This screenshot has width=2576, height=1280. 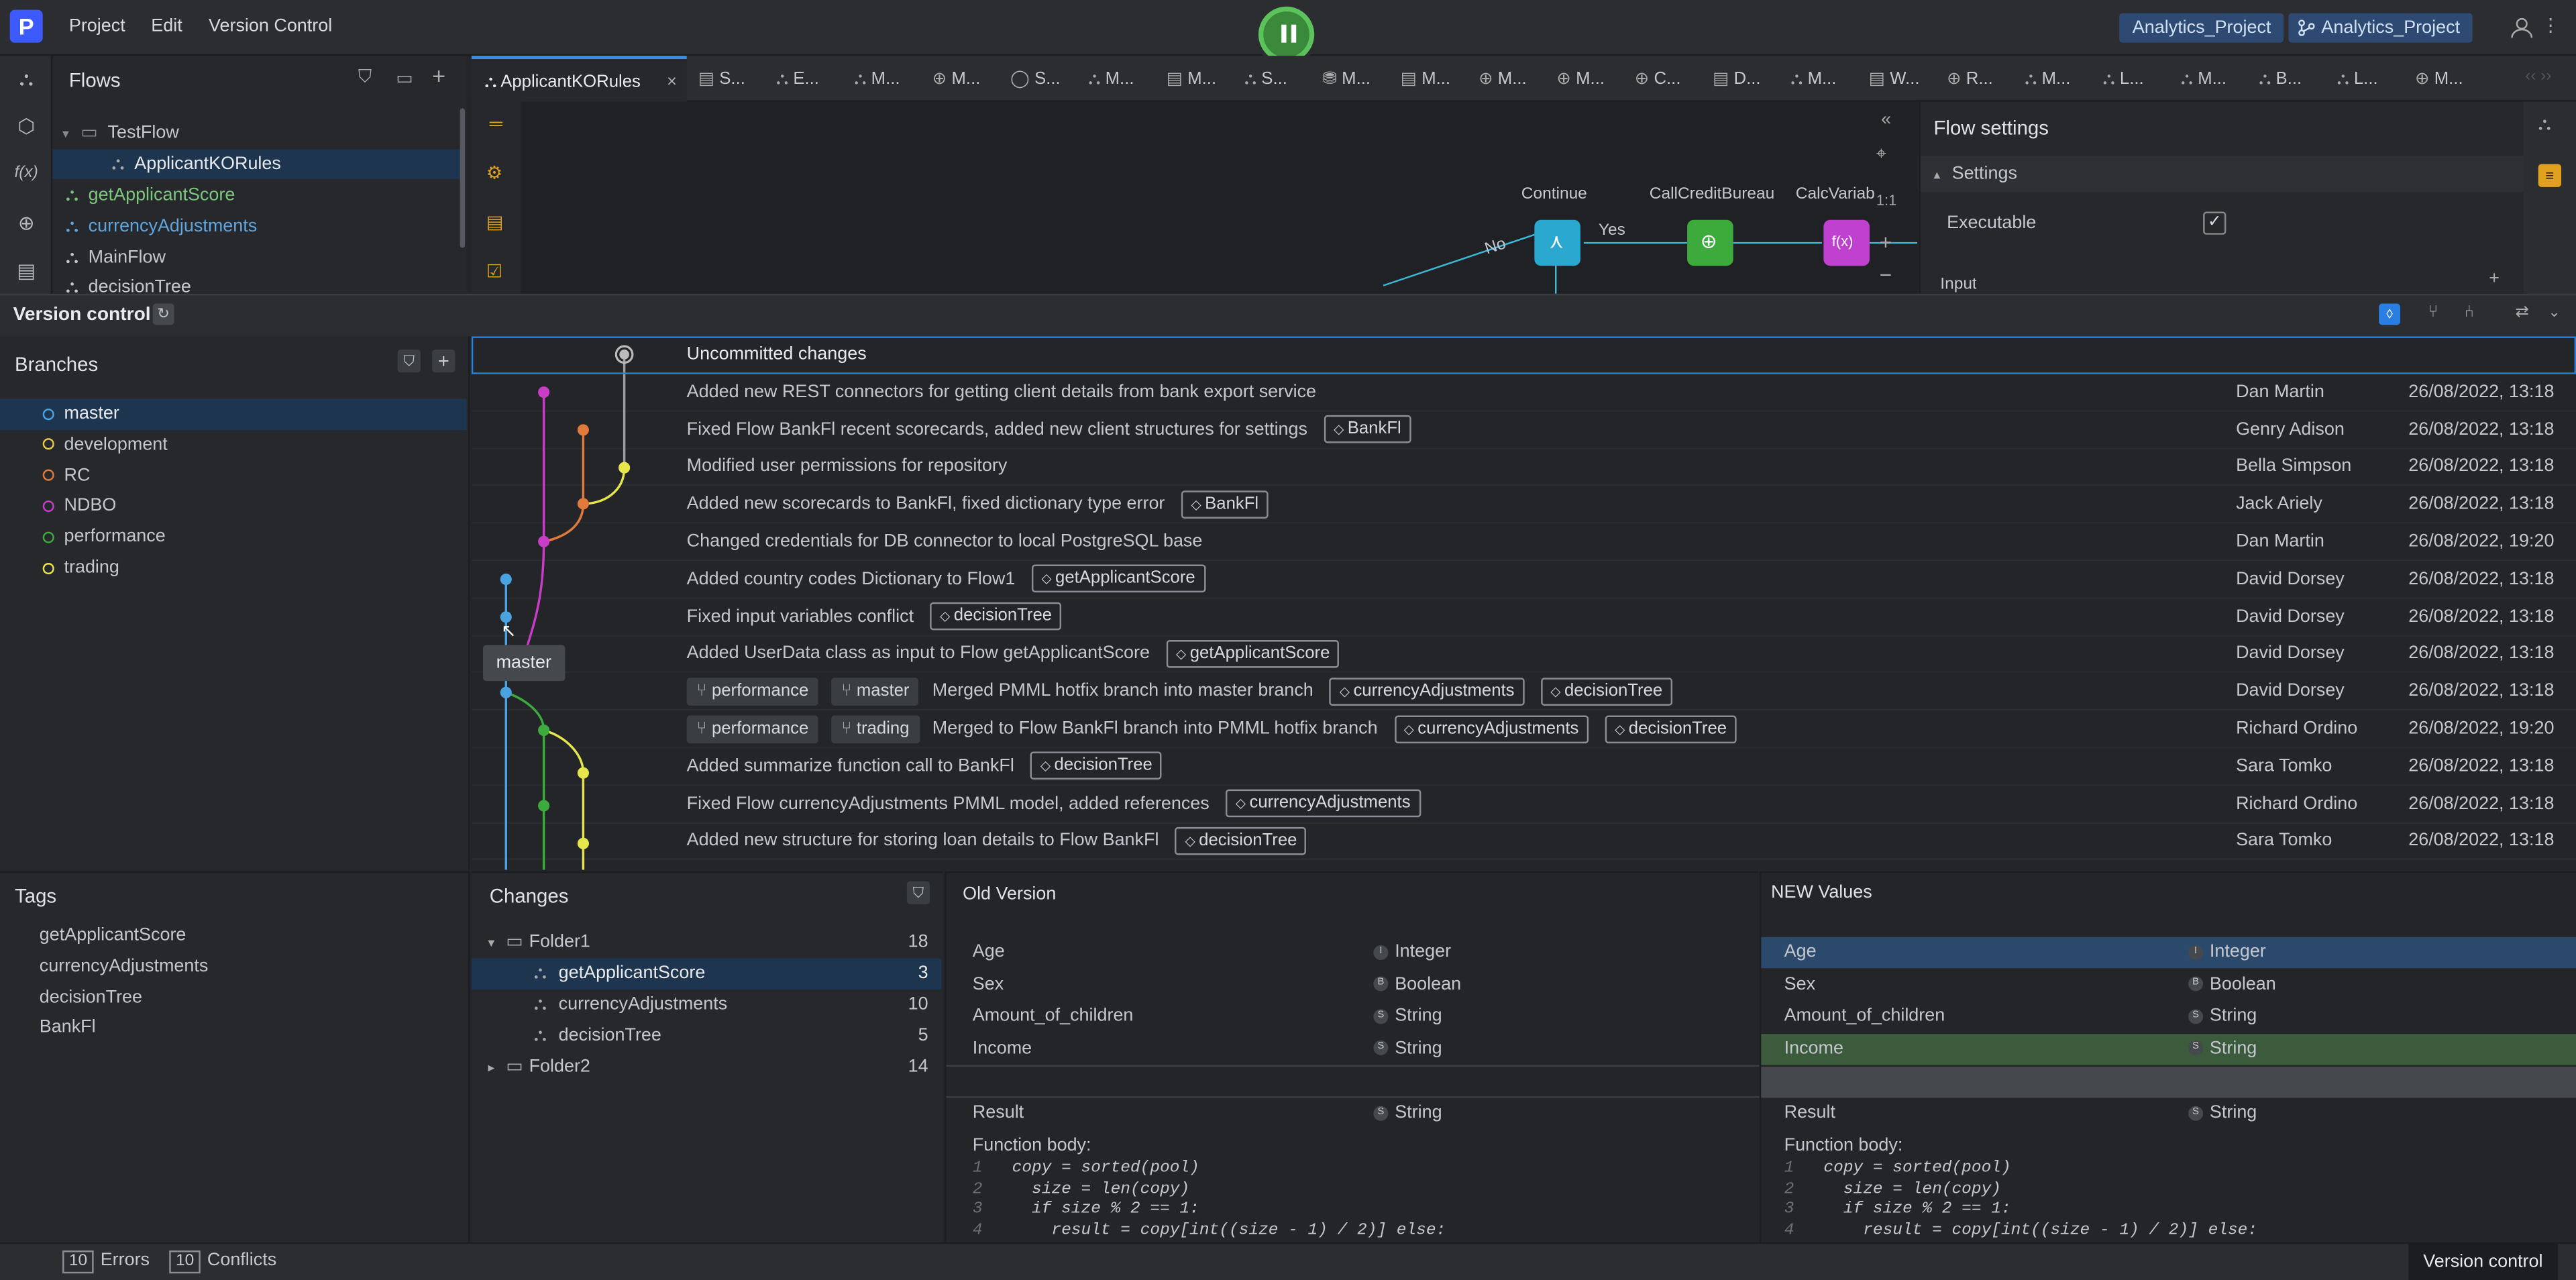 I want to click on branch-item-RC: RC, so click(x=233, y=476).